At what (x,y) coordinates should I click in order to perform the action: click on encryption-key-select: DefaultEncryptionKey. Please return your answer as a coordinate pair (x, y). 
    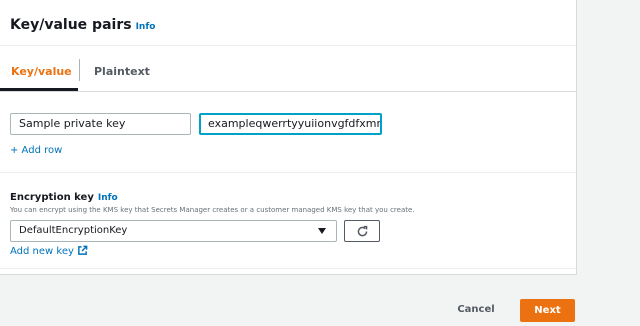
    Looking at the image, I should click on (173, 231).